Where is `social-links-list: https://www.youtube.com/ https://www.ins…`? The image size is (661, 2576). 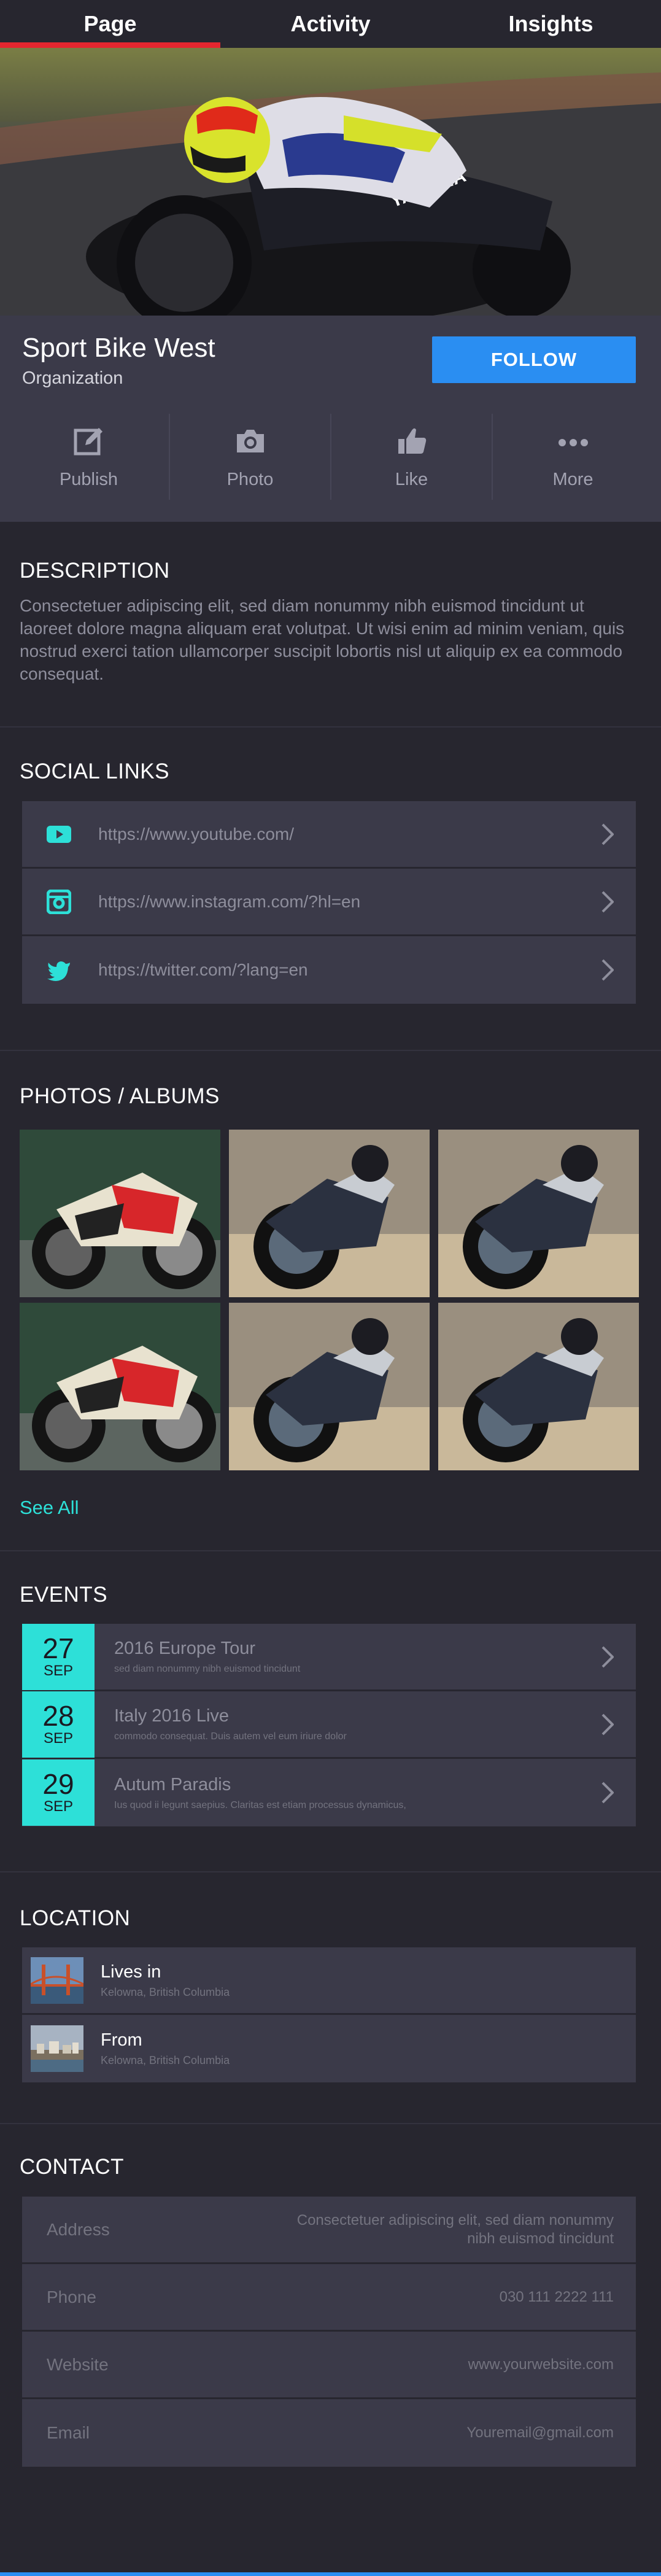
social-links-list: https://www.youtube.com/ https://www.ins… is located at coordinates (329, 902).